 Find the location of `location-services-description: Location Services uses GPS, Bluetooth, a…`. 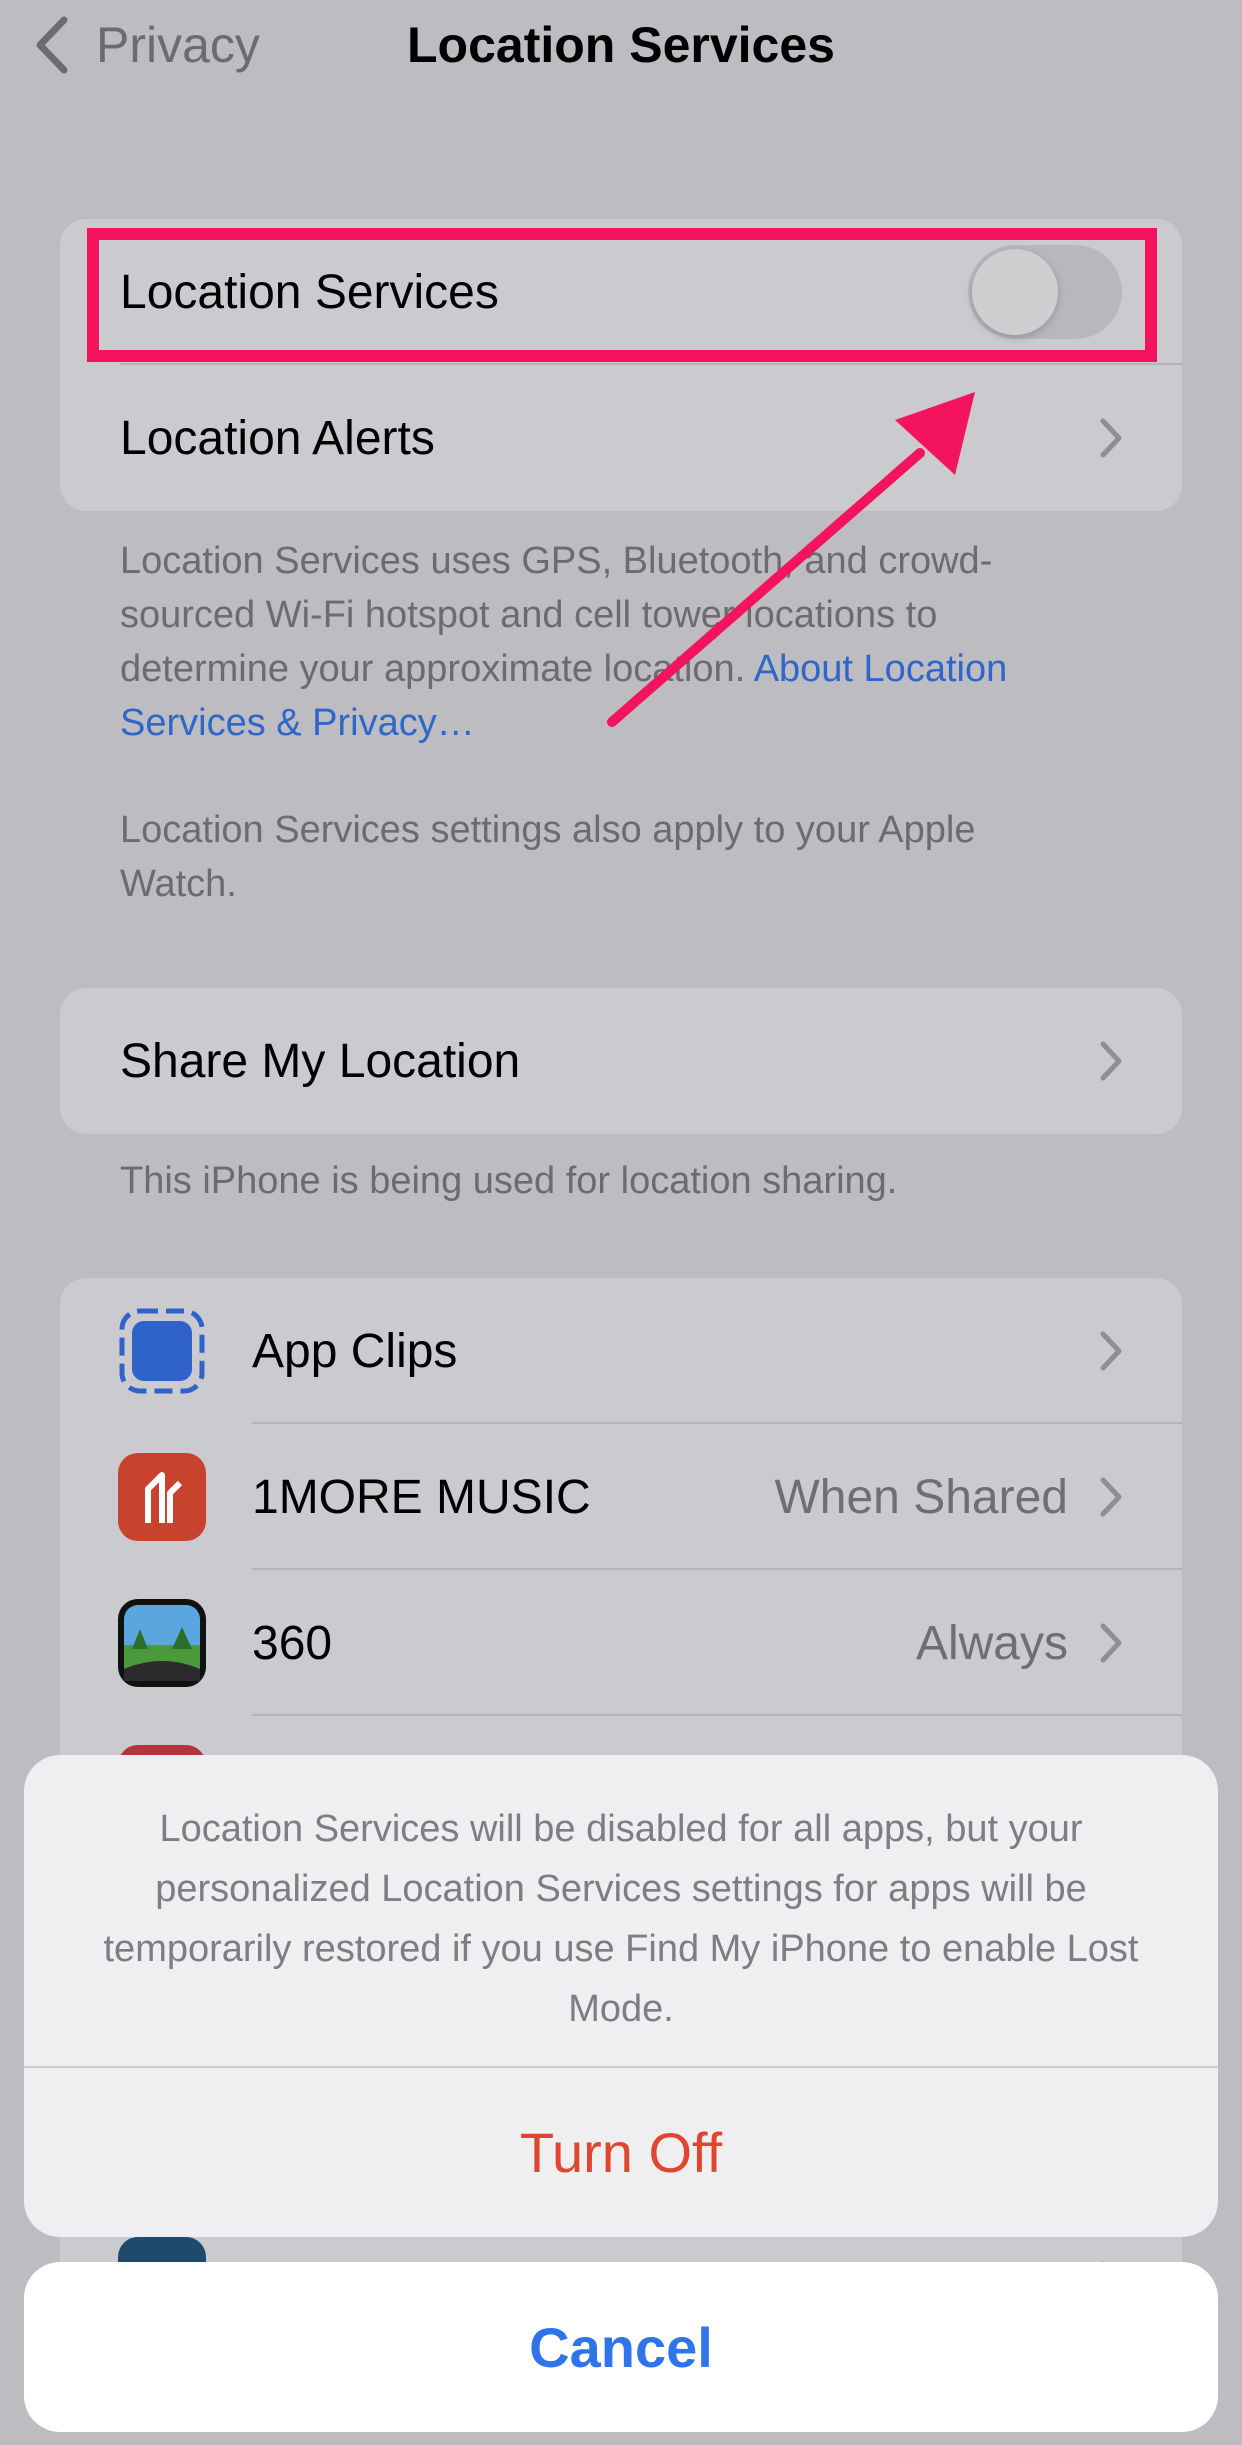

location-services-description: Location Services uses GPS, Bluetooth, a… is located at coordinates (610, 642).